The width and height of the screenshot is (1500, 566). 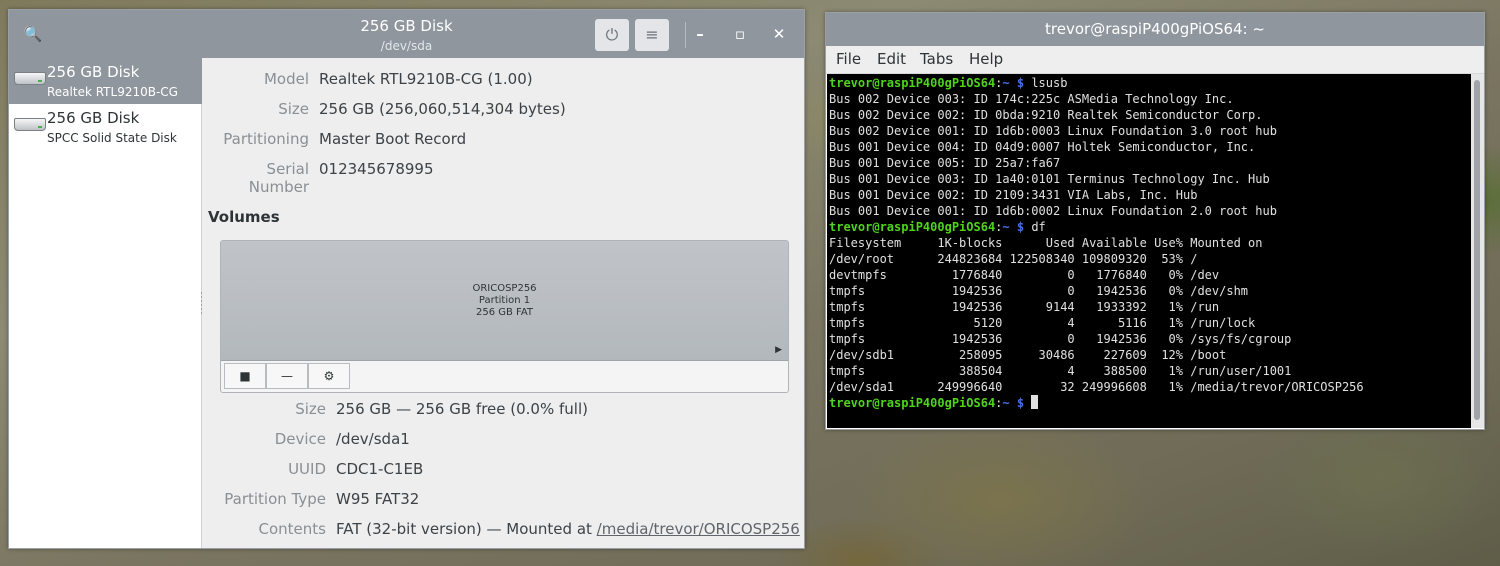 What do you see at coordinates (380, 469) in the screenshot?
I see `uuid-value: CDC1-C1EB` at bounding box center [380, 469].